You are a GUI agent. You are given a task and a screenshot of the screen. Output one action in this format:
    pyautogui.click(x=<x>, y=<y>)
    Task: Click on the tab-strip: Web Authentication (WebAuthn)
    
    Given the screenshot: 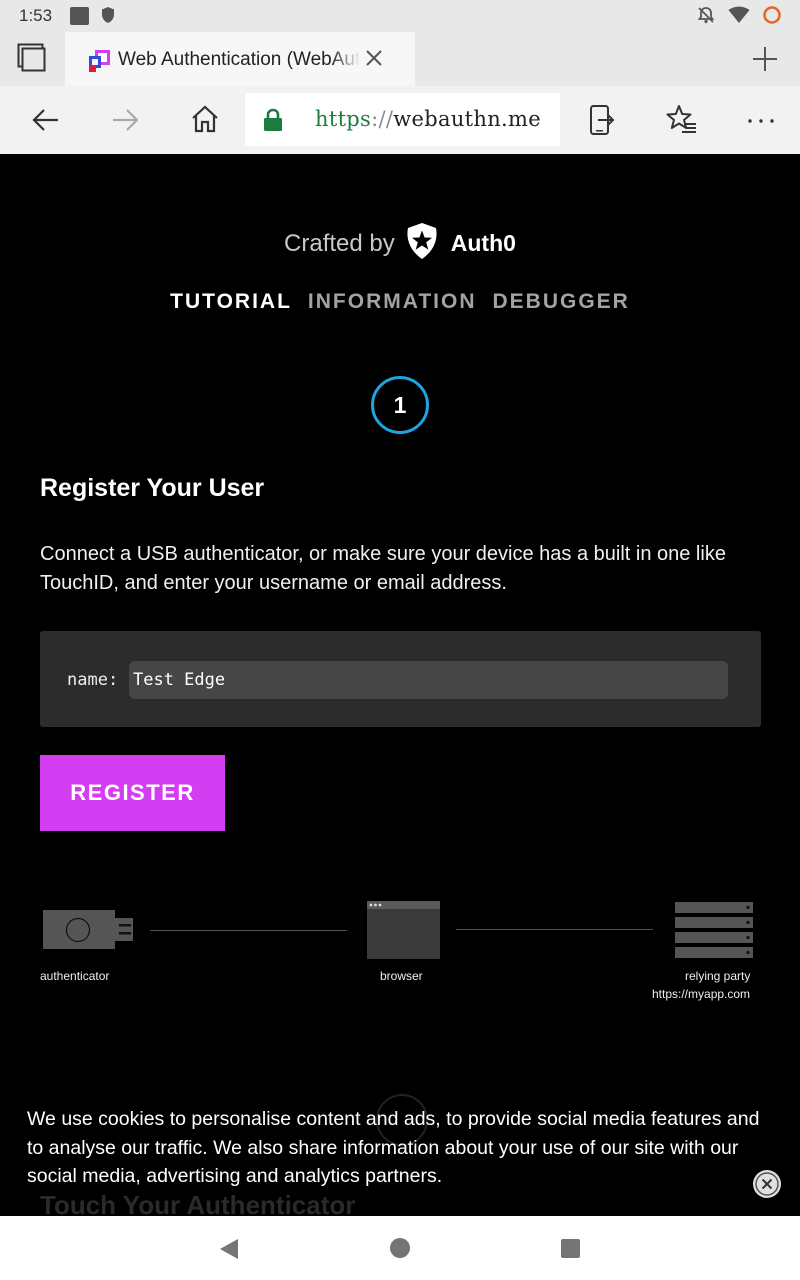 What is the action you would take?
    pyautogui.click(x=400, y=59)
    